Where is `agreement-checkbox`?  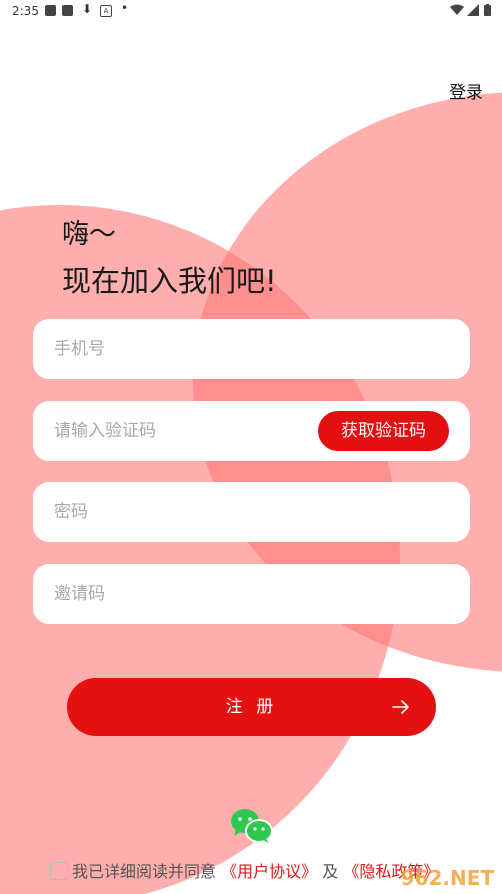
agreement-checkbox is located at coordinates (59, 871).